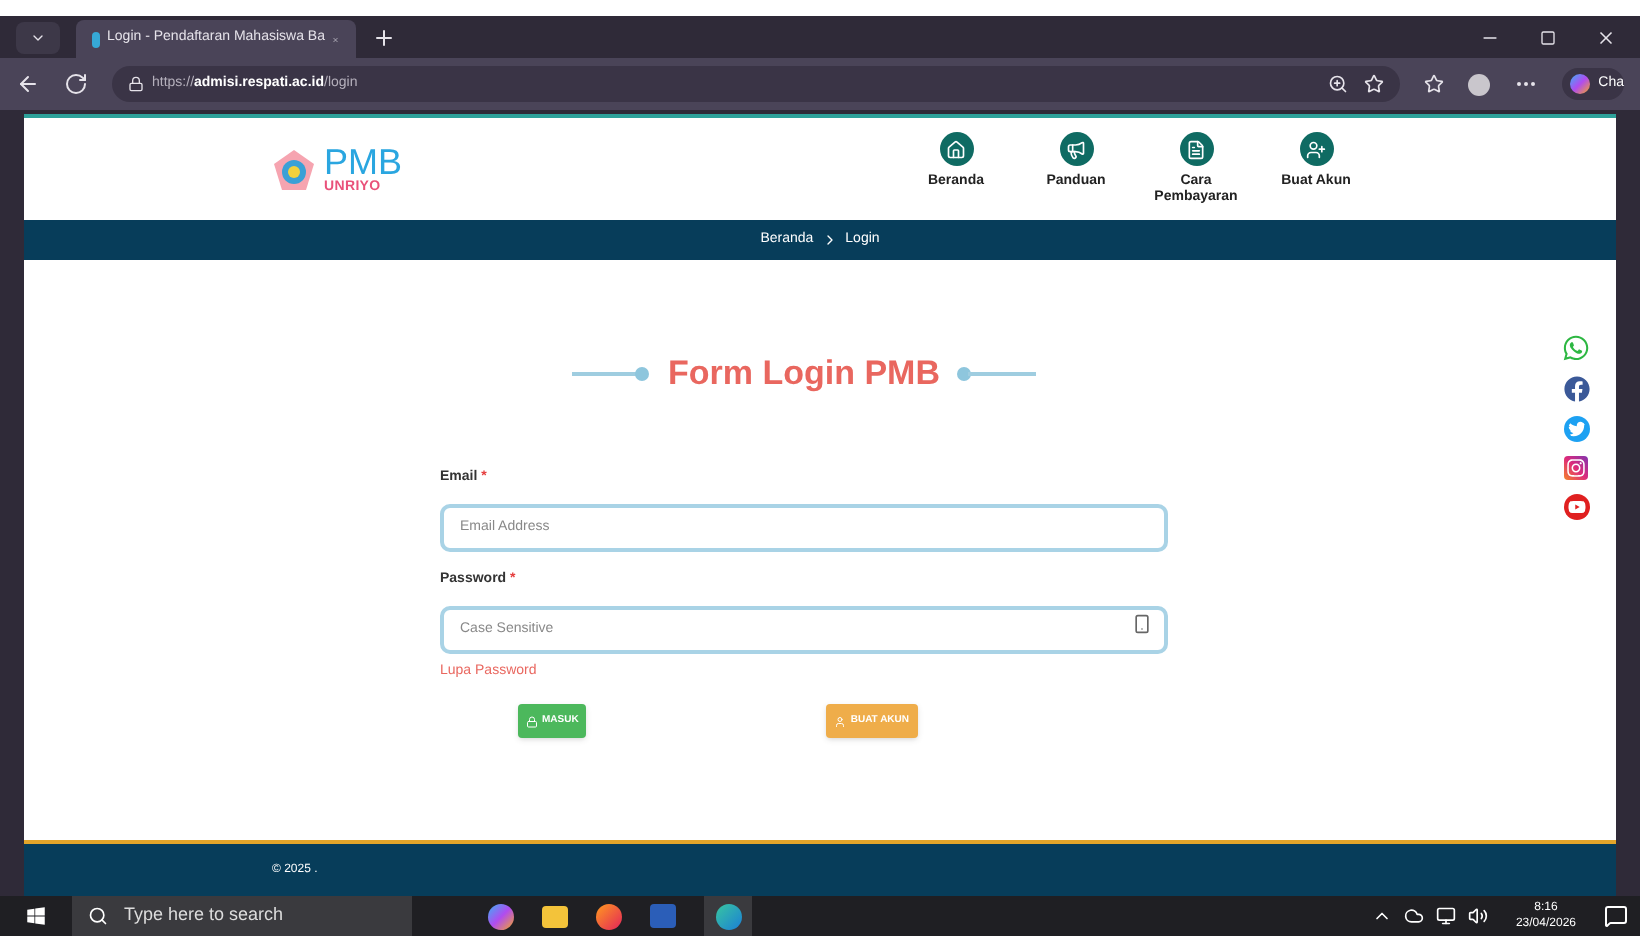 This screenshot has width=1640, height=936. Describe the element at coordinates (1338, 84) in the screenshot. I see `zoom-icon` at that location.